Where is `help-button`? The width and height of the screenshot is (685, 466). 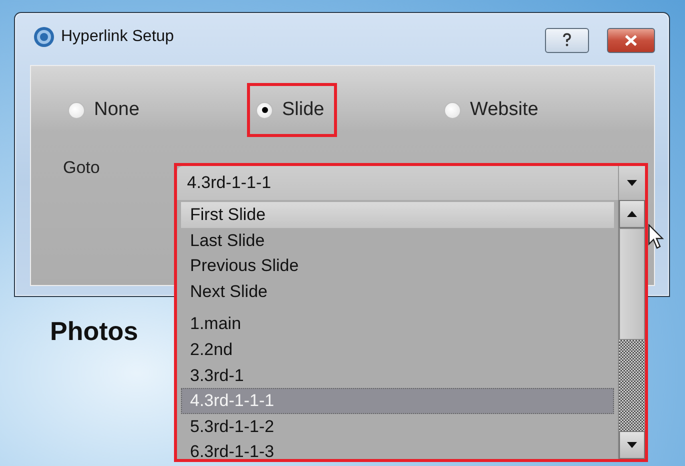
help-button is located at coordinates (567, 40).